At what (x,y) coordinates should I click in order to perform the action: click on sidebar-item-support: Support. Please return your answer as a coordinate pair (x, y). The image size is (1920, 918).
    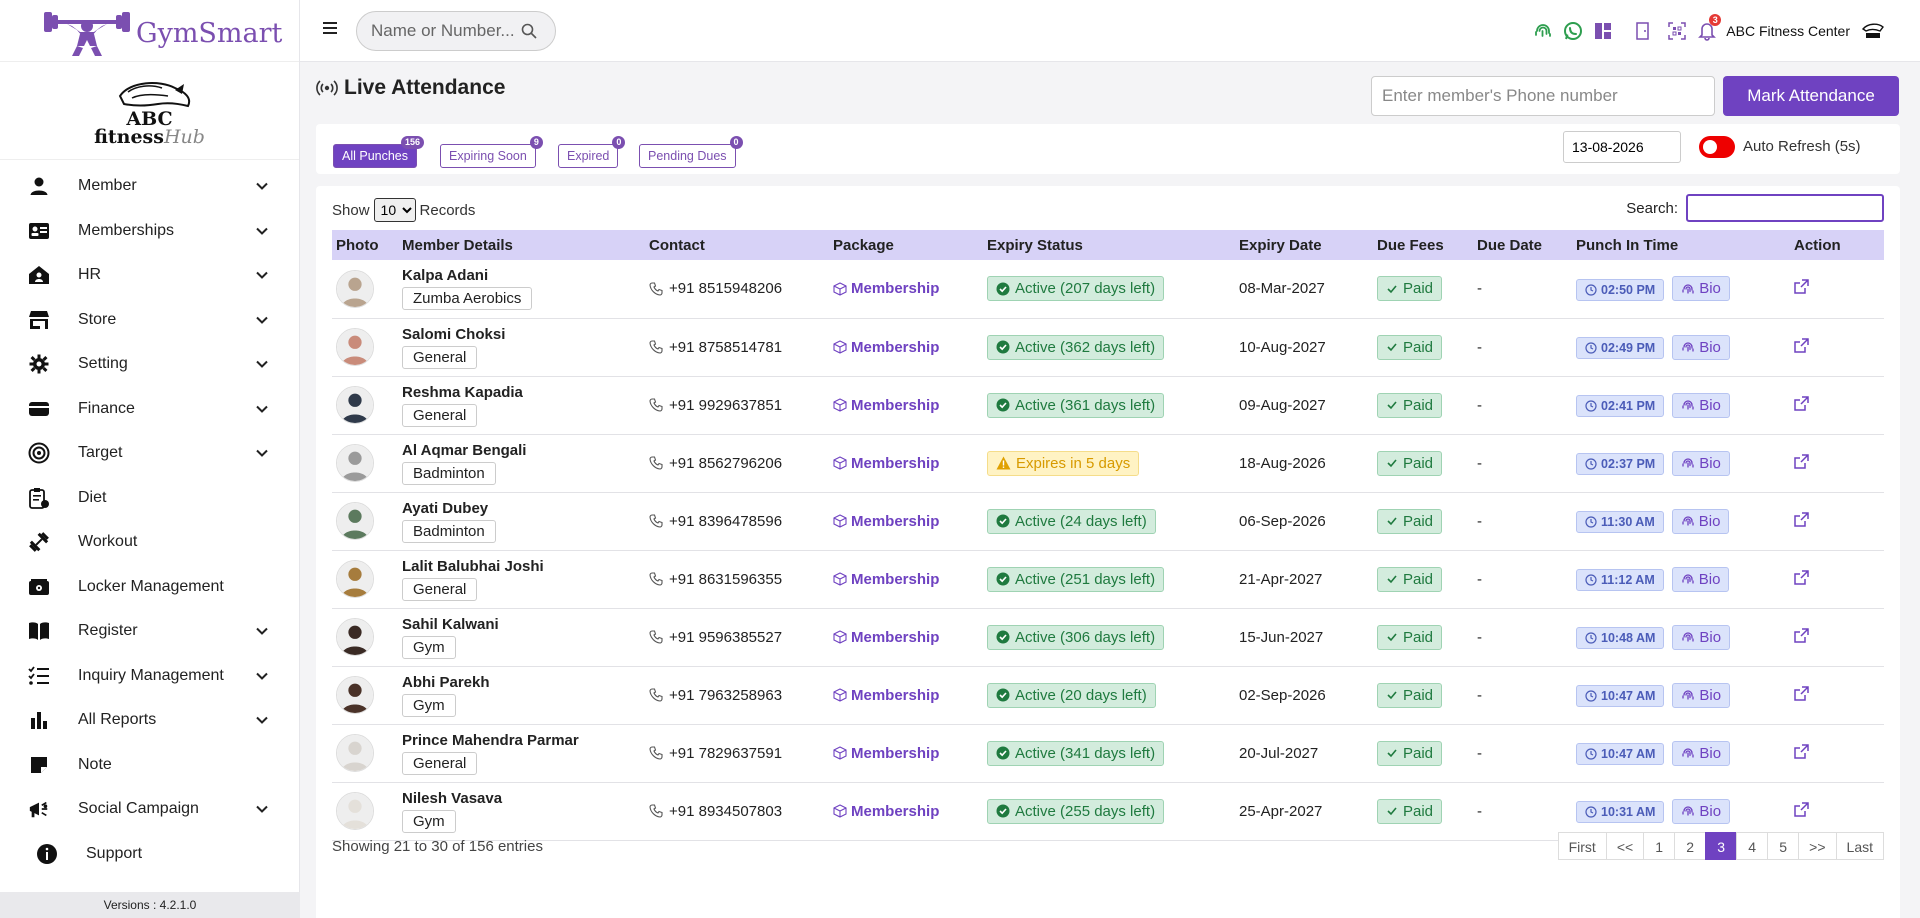
    Looking at the image, I should click on (149, 854).